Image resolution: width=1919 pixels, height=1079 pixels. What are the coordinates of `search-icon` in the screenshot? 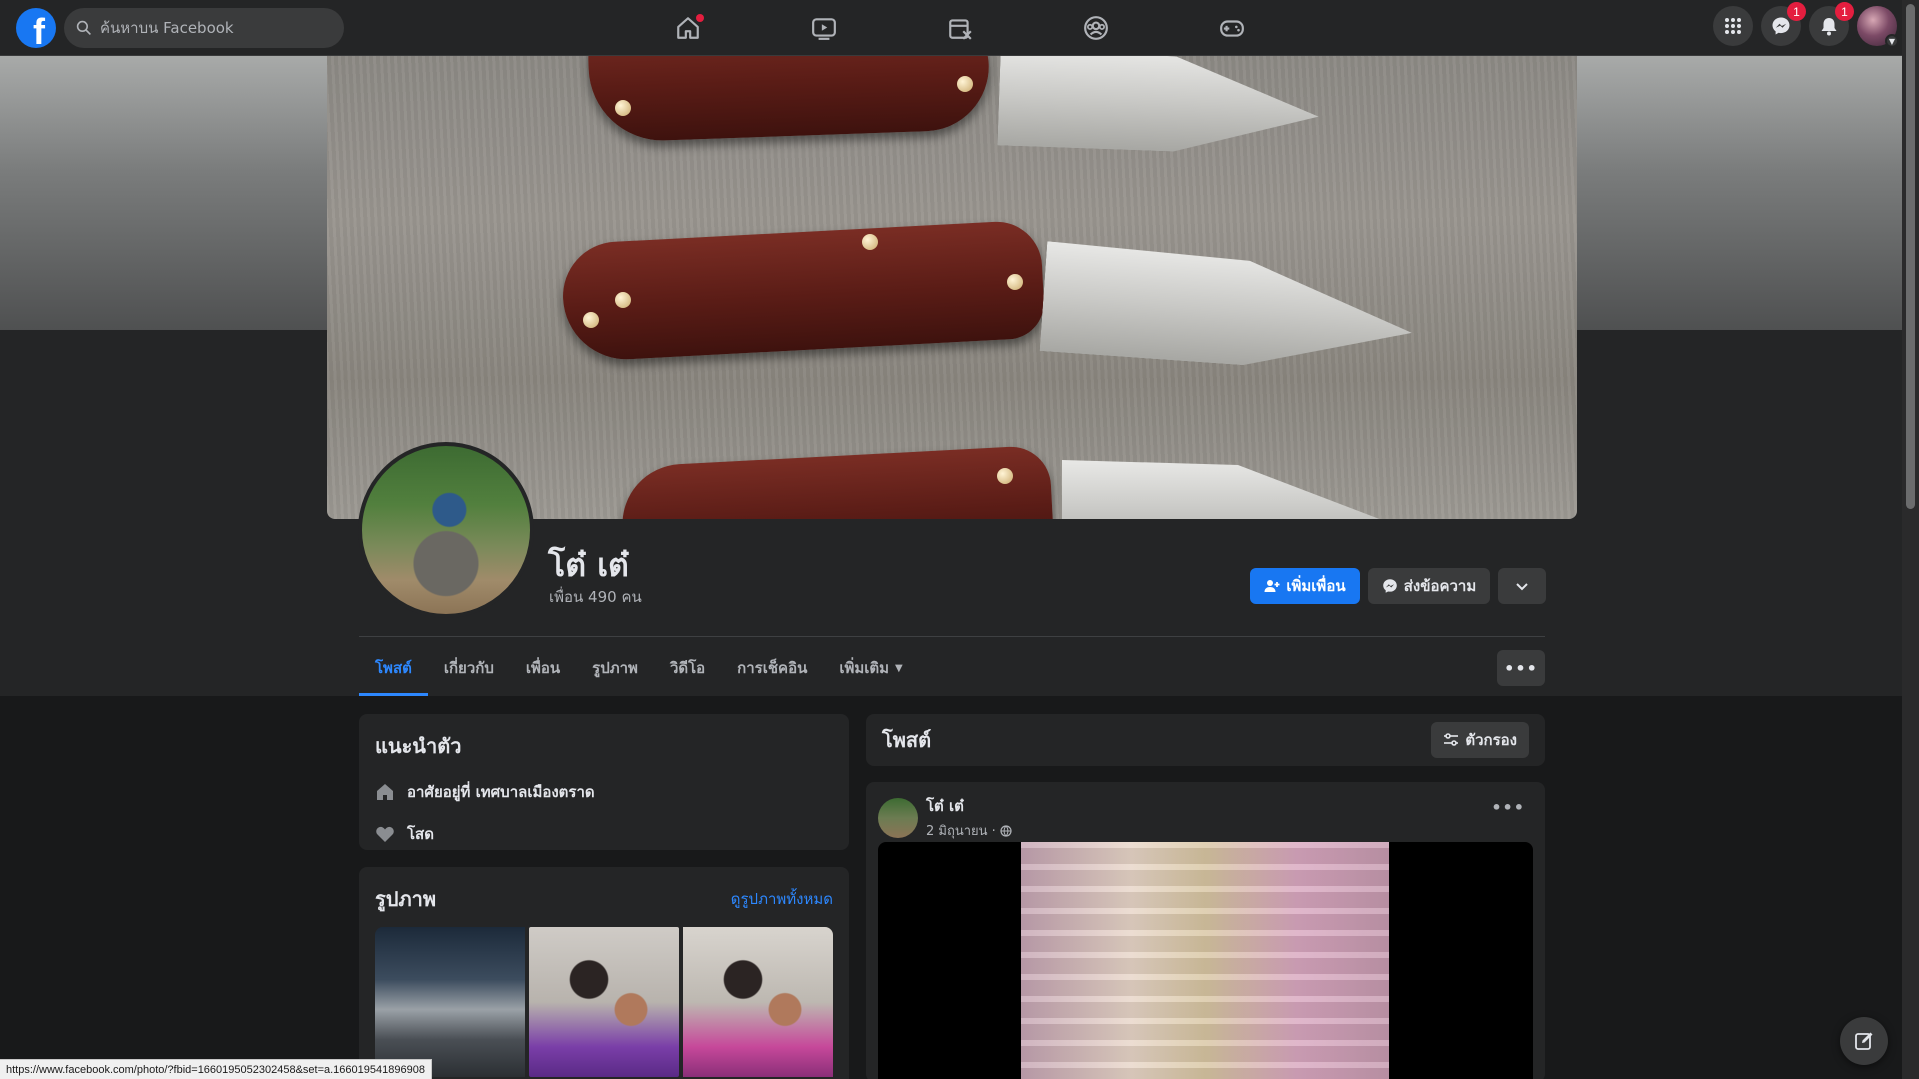 It's located at (83, 27).